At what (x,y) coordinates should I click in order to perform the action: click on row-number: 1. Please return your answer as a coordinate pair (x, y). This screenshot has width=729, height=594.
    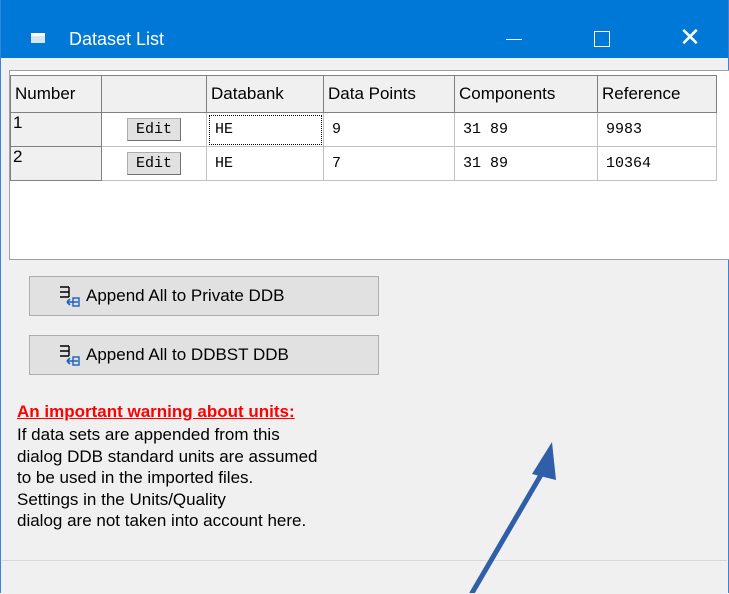
    Looking at the image, I should click on (56, 129).